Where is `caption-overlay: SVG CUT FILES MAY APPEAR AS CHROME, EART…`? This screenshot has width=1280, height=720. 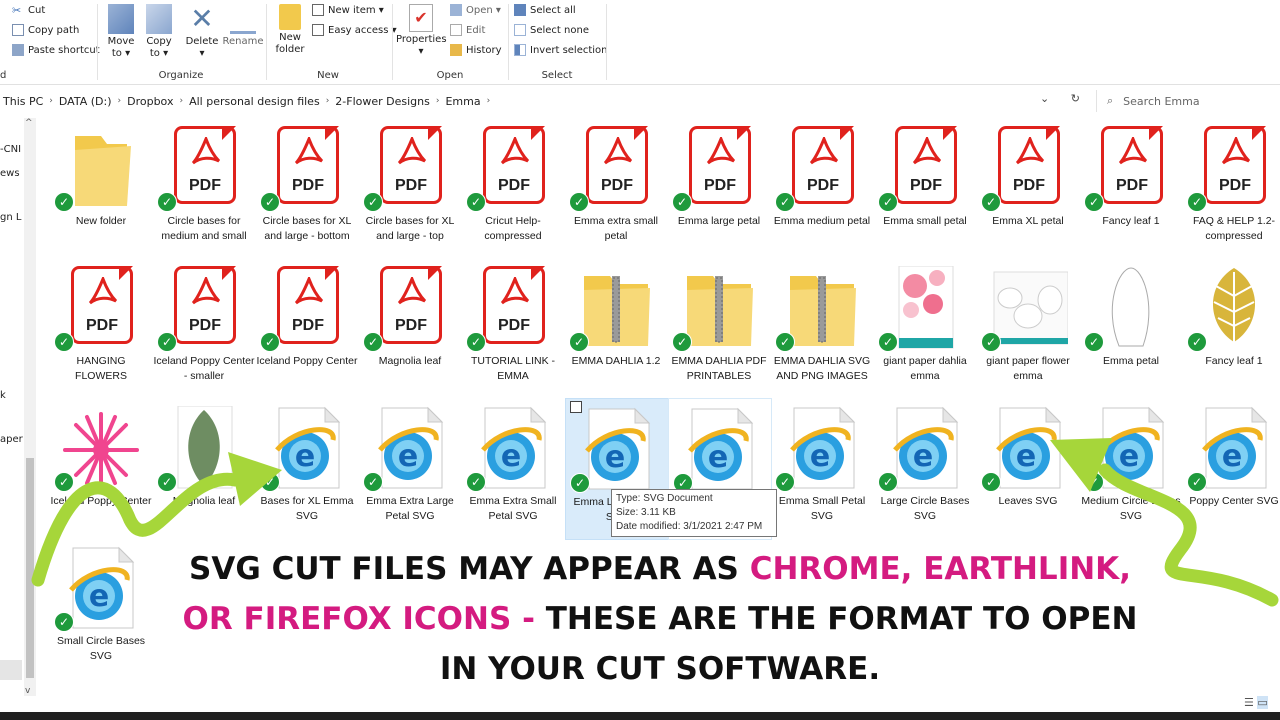
caption-overlay: SVG CUT FILES MAY APPEAR AS CHROME, EART… is located at coordinates (660, 619).